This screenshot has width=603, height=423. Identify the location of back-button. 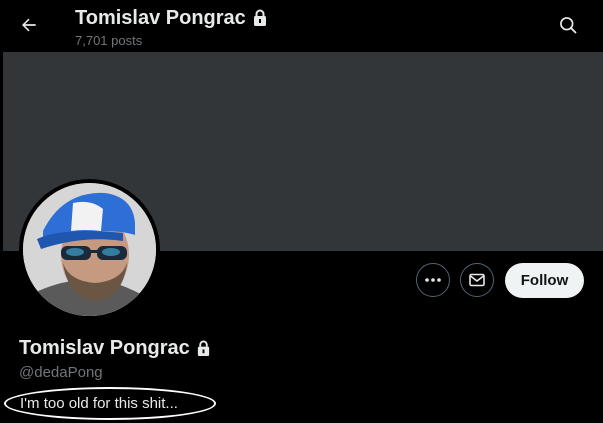
(29, 25).